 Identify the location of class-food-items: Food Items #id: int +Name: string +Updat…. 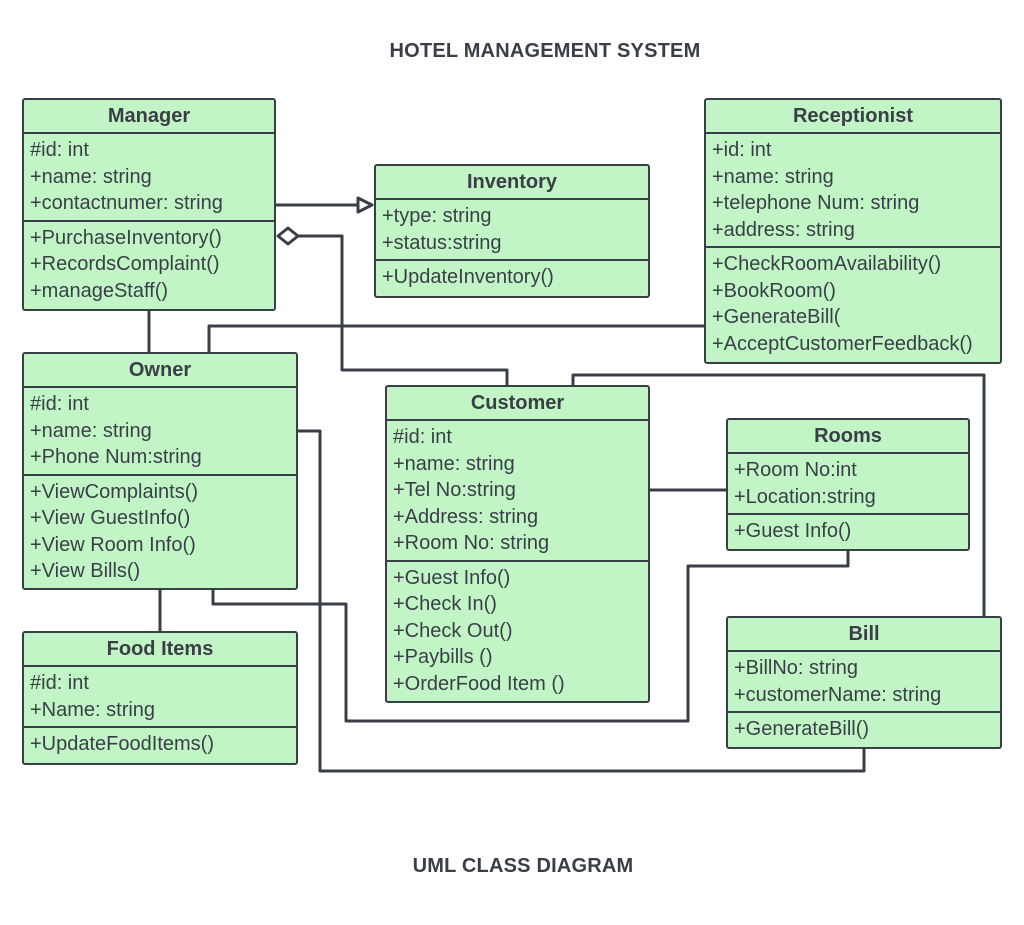
(160, 698).